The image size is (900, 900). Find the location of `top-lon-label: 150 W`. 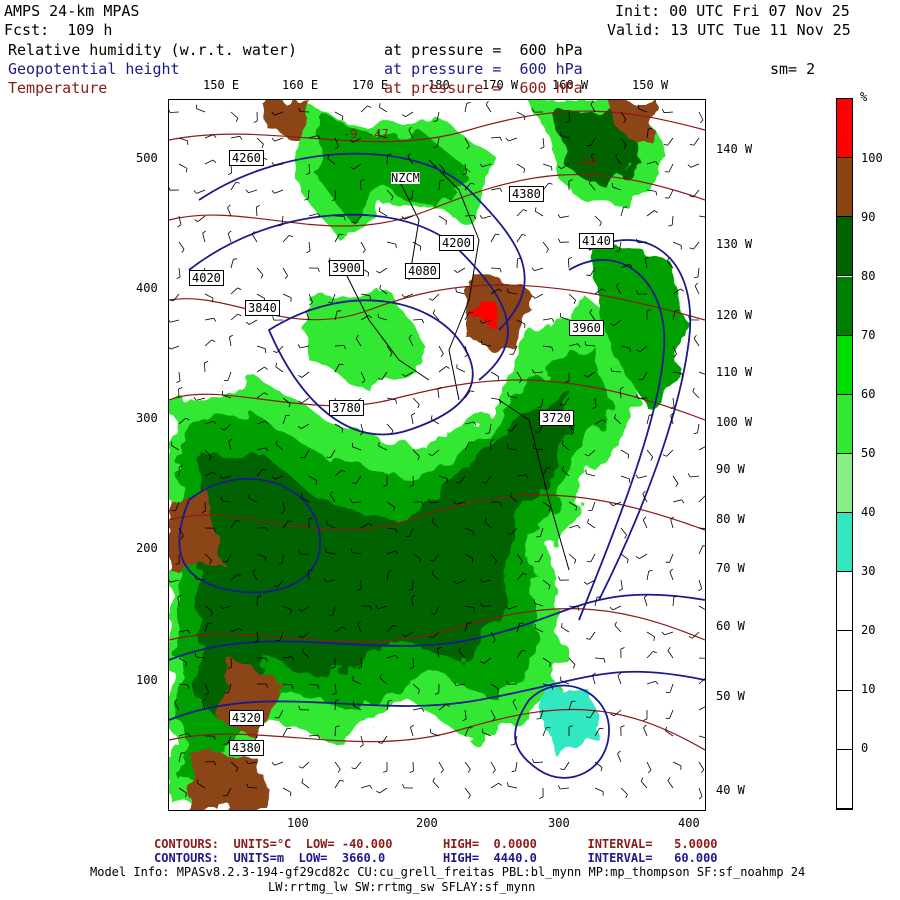

top-lon-label: 150 W is located at coordinates (650, 85).